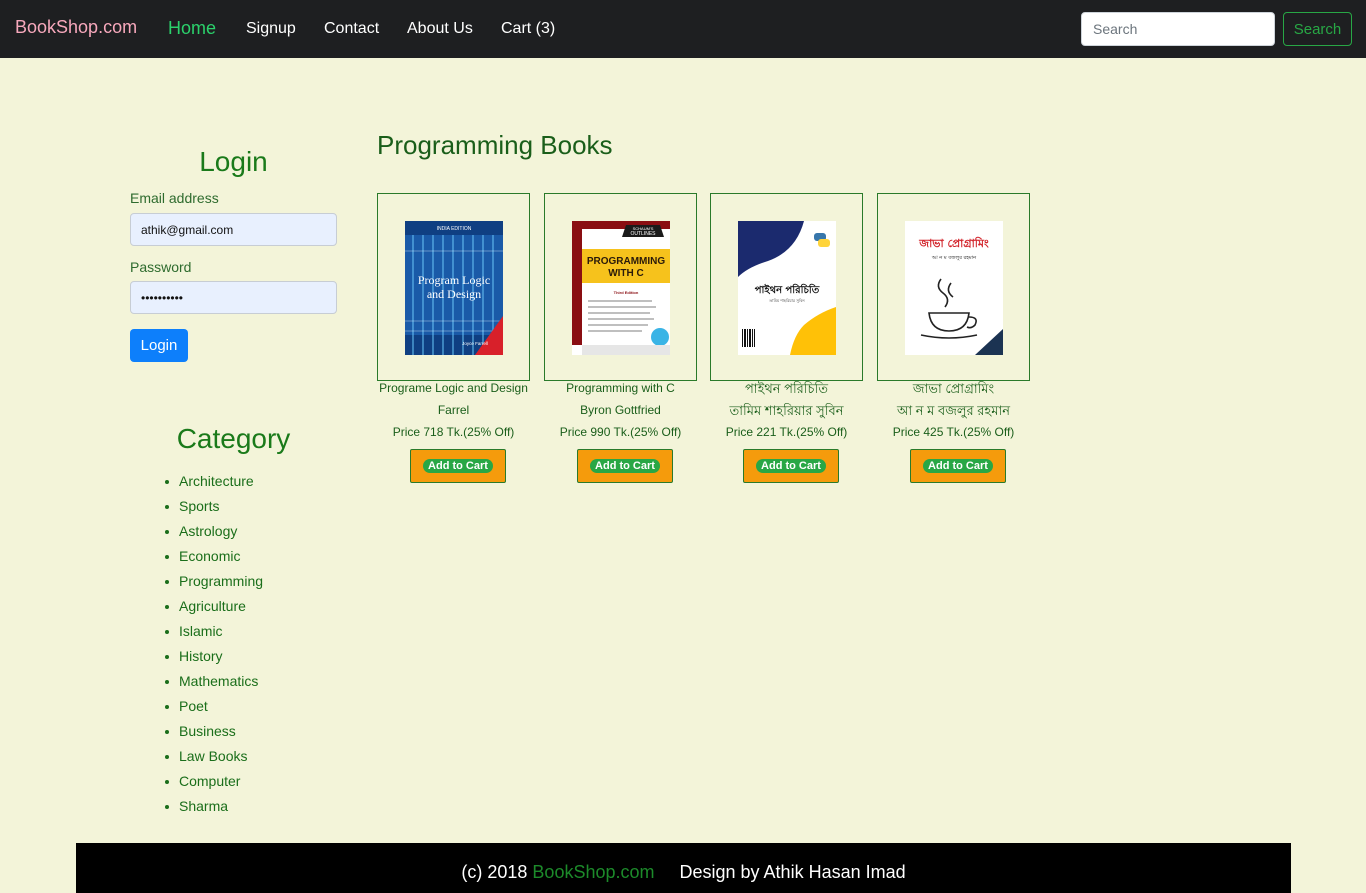  What do you see at coordinates (213, 508) in the screenshot?
I see `category-item: Sports` at bounding box center [213, 508].